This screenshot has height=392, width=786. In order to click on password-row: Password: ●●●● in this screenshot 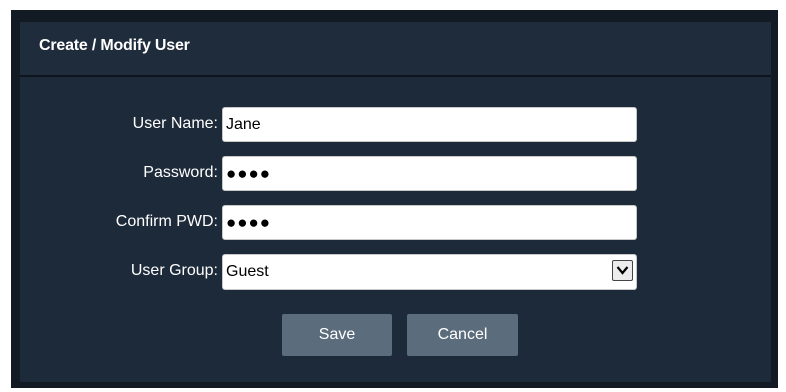, I will do `click(395, 174)`.